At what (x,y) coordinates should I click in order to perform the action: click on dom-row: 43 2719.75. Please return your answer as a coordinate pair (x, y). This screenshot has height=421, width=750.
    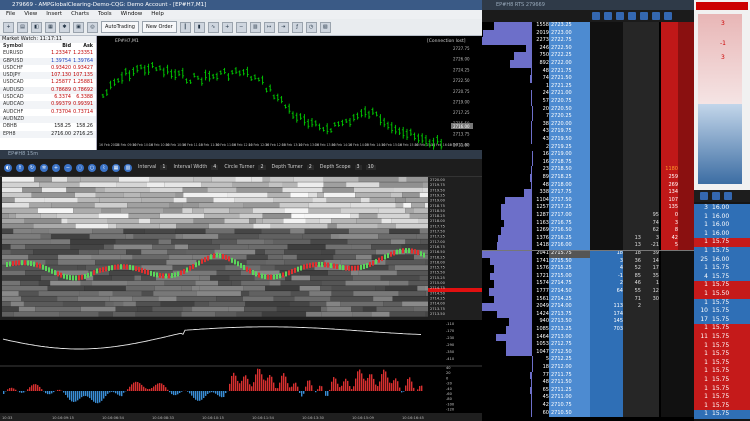
    Looking at the image, I should click on (588, 132).